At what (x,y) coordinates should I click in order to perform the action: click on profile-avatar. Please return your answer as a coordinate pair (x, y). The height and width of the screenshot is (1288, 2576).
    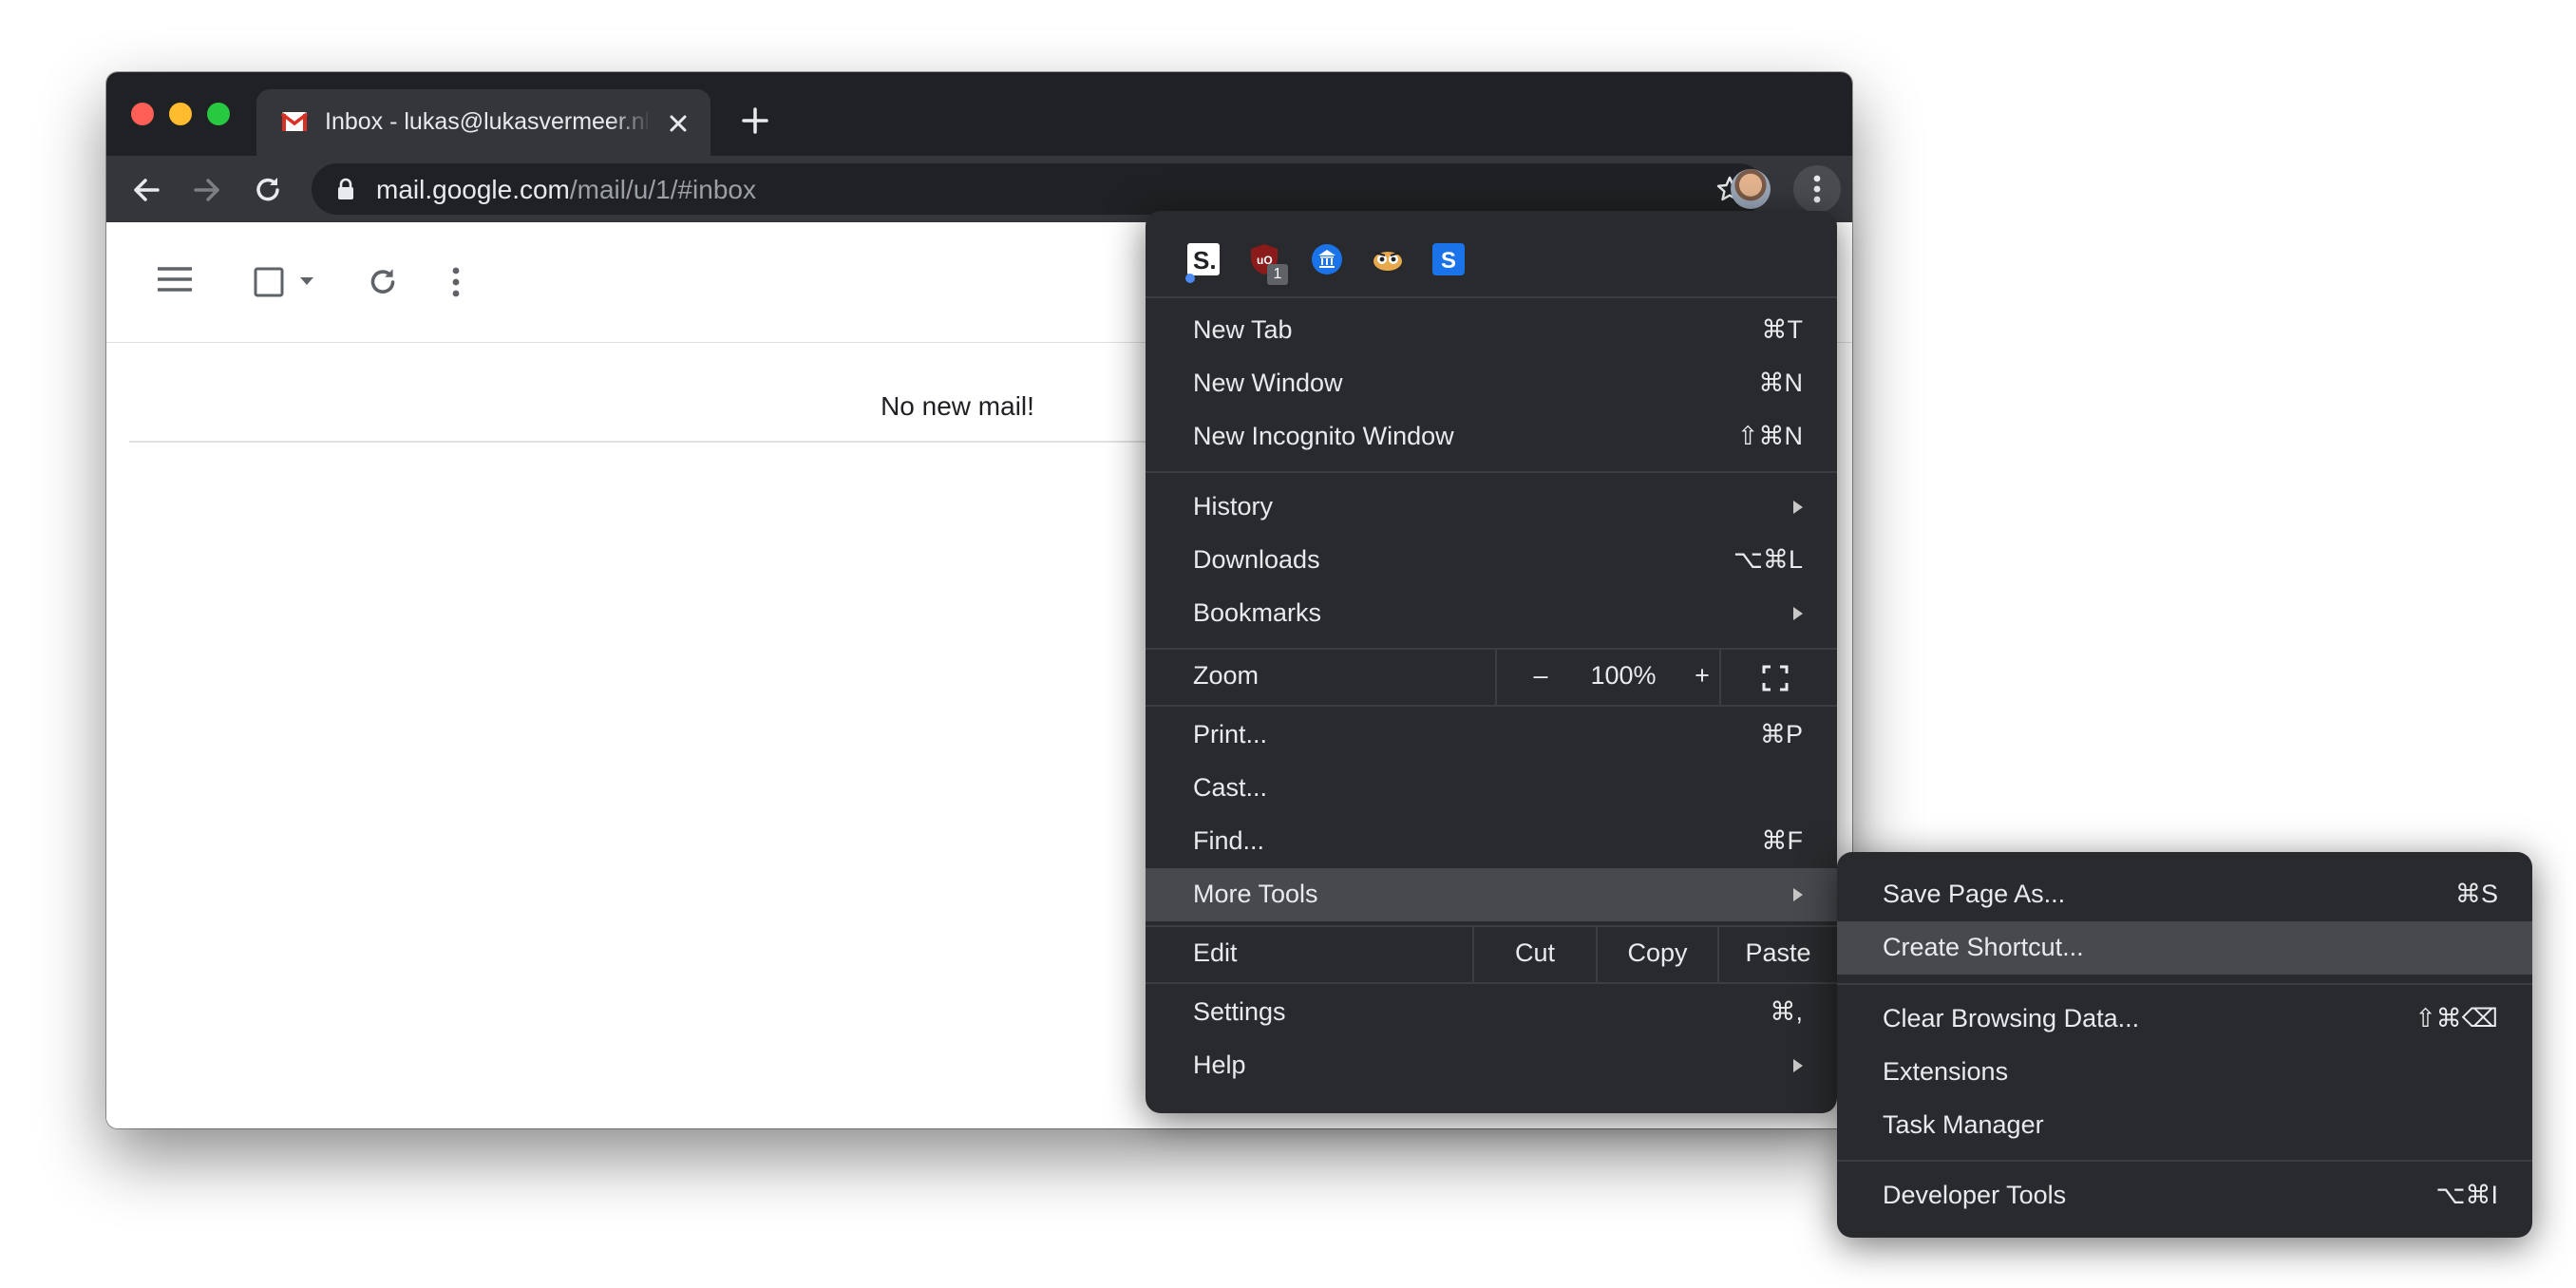
    Looking at the image, I should click on (1751, 189).